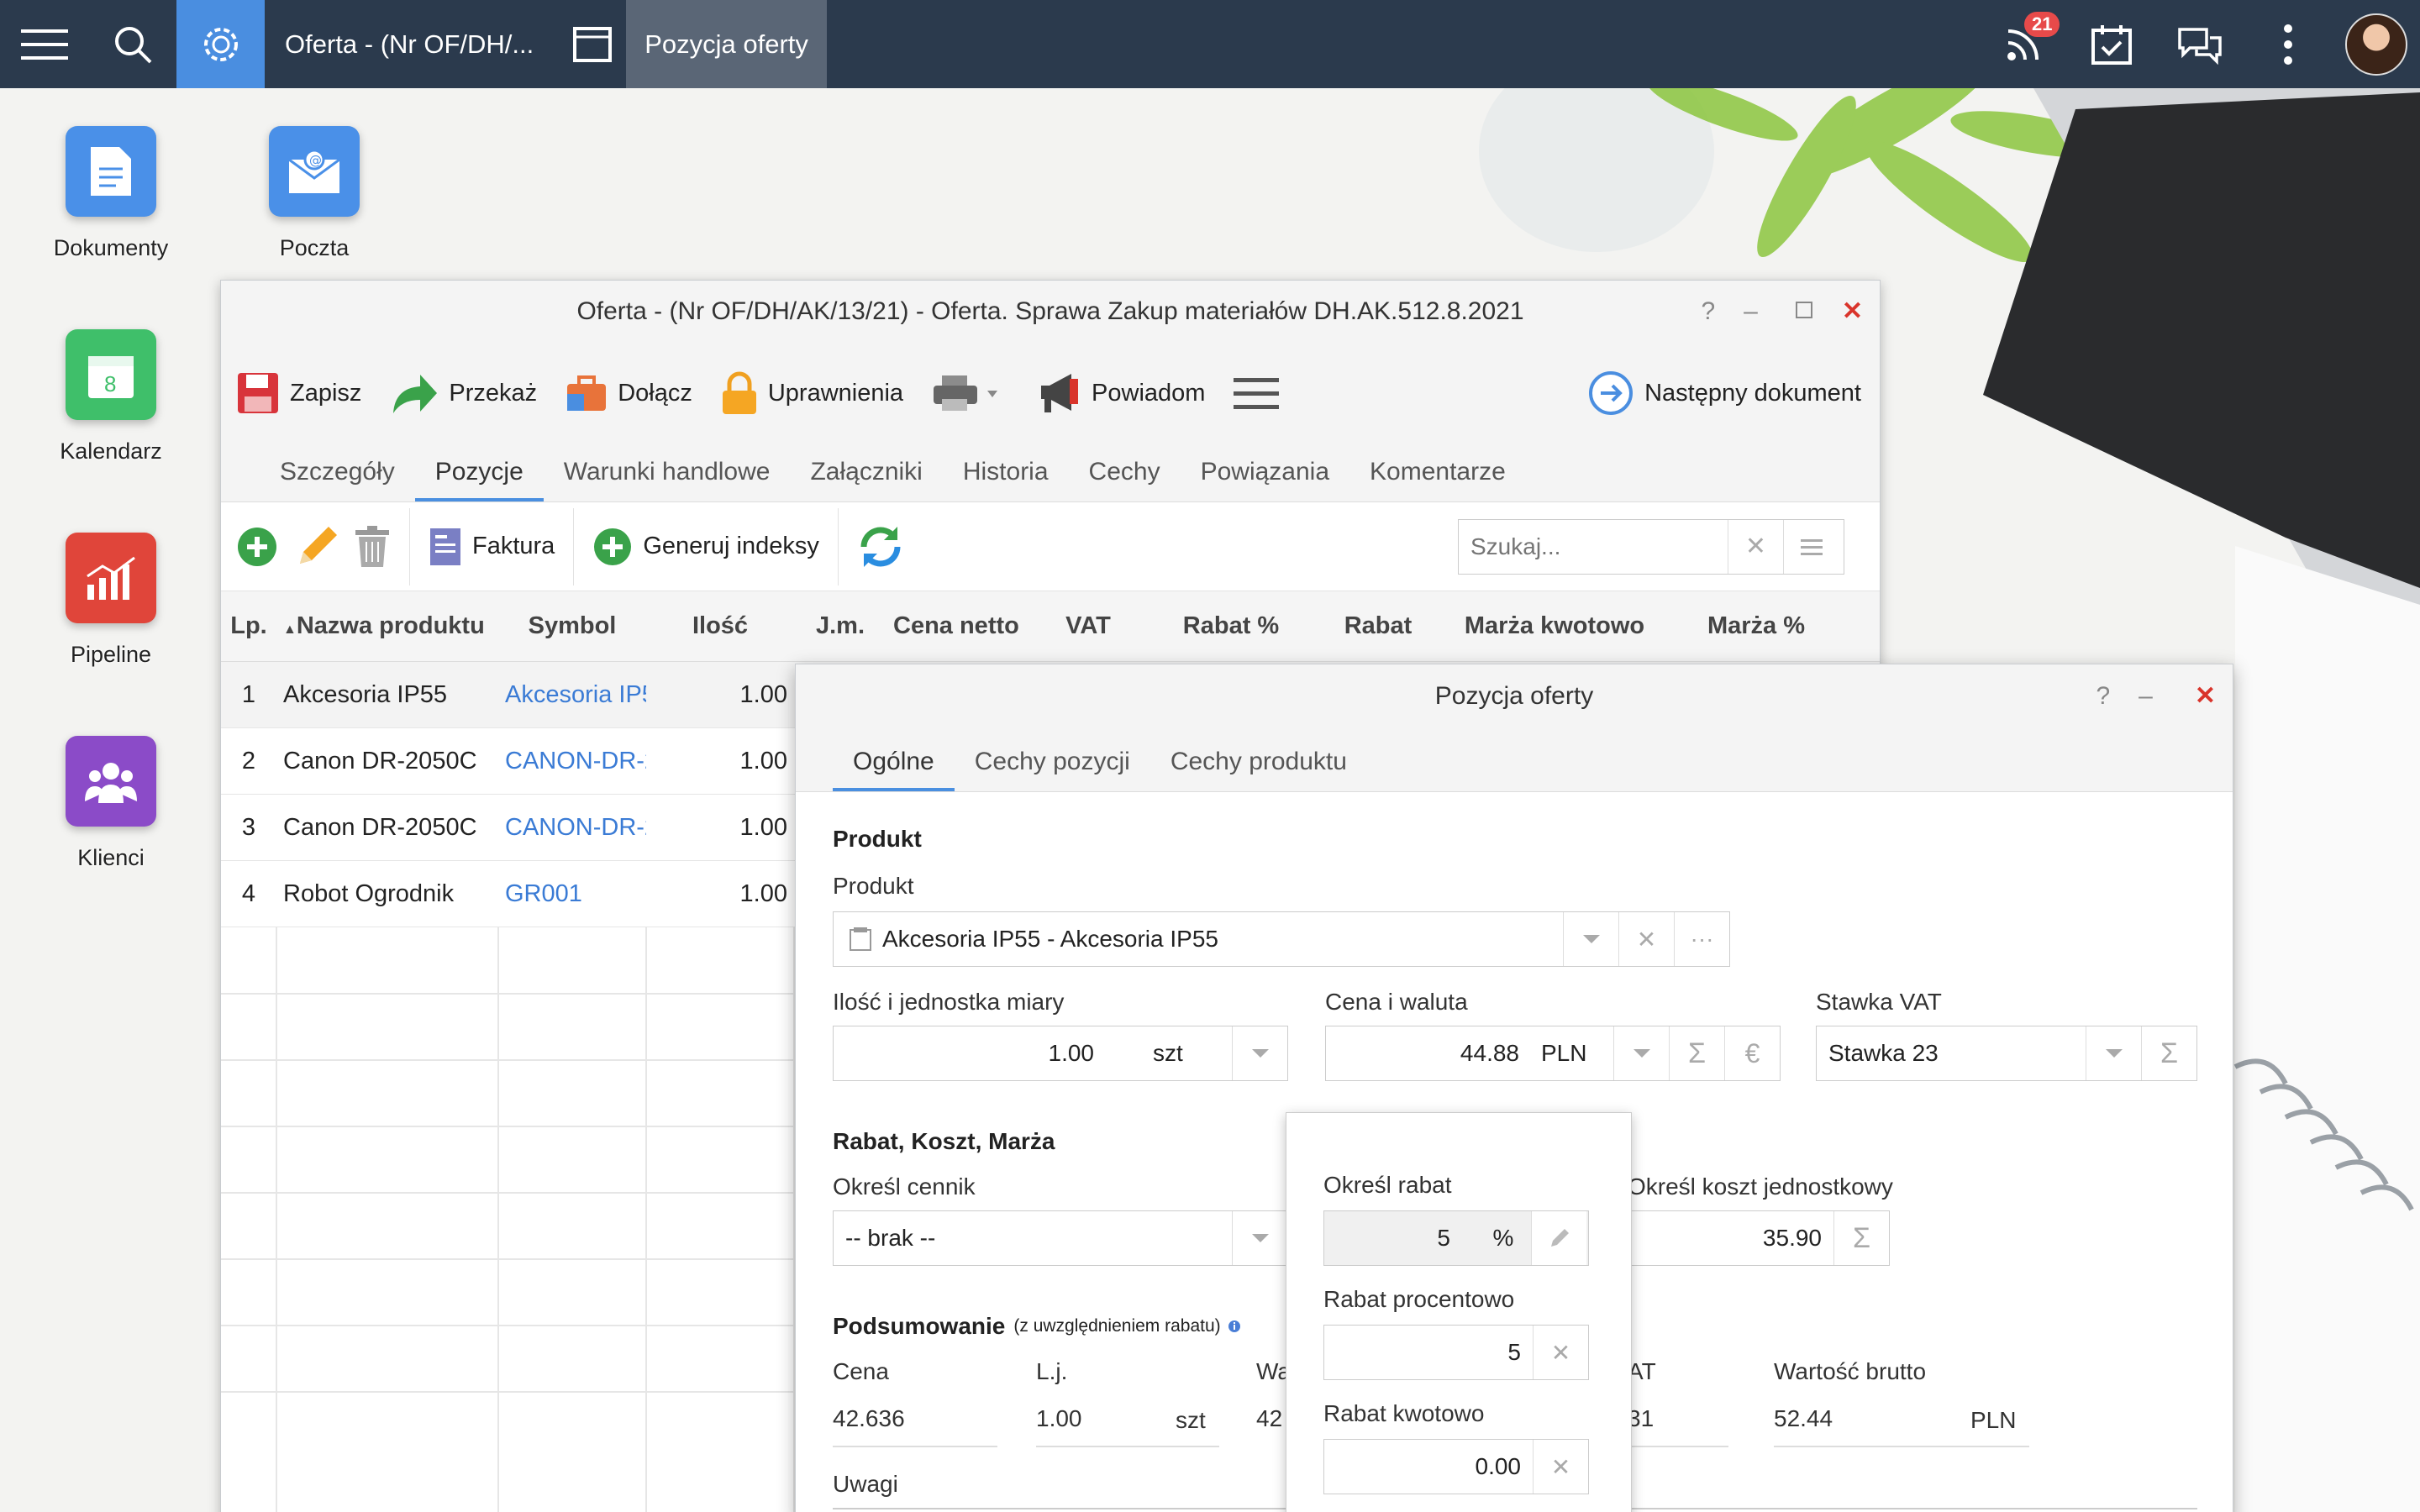  What do you see at coordinates (2376, 44) in the screenshot?
I see `user-avatar-button` at bounding box center [2376, 44].